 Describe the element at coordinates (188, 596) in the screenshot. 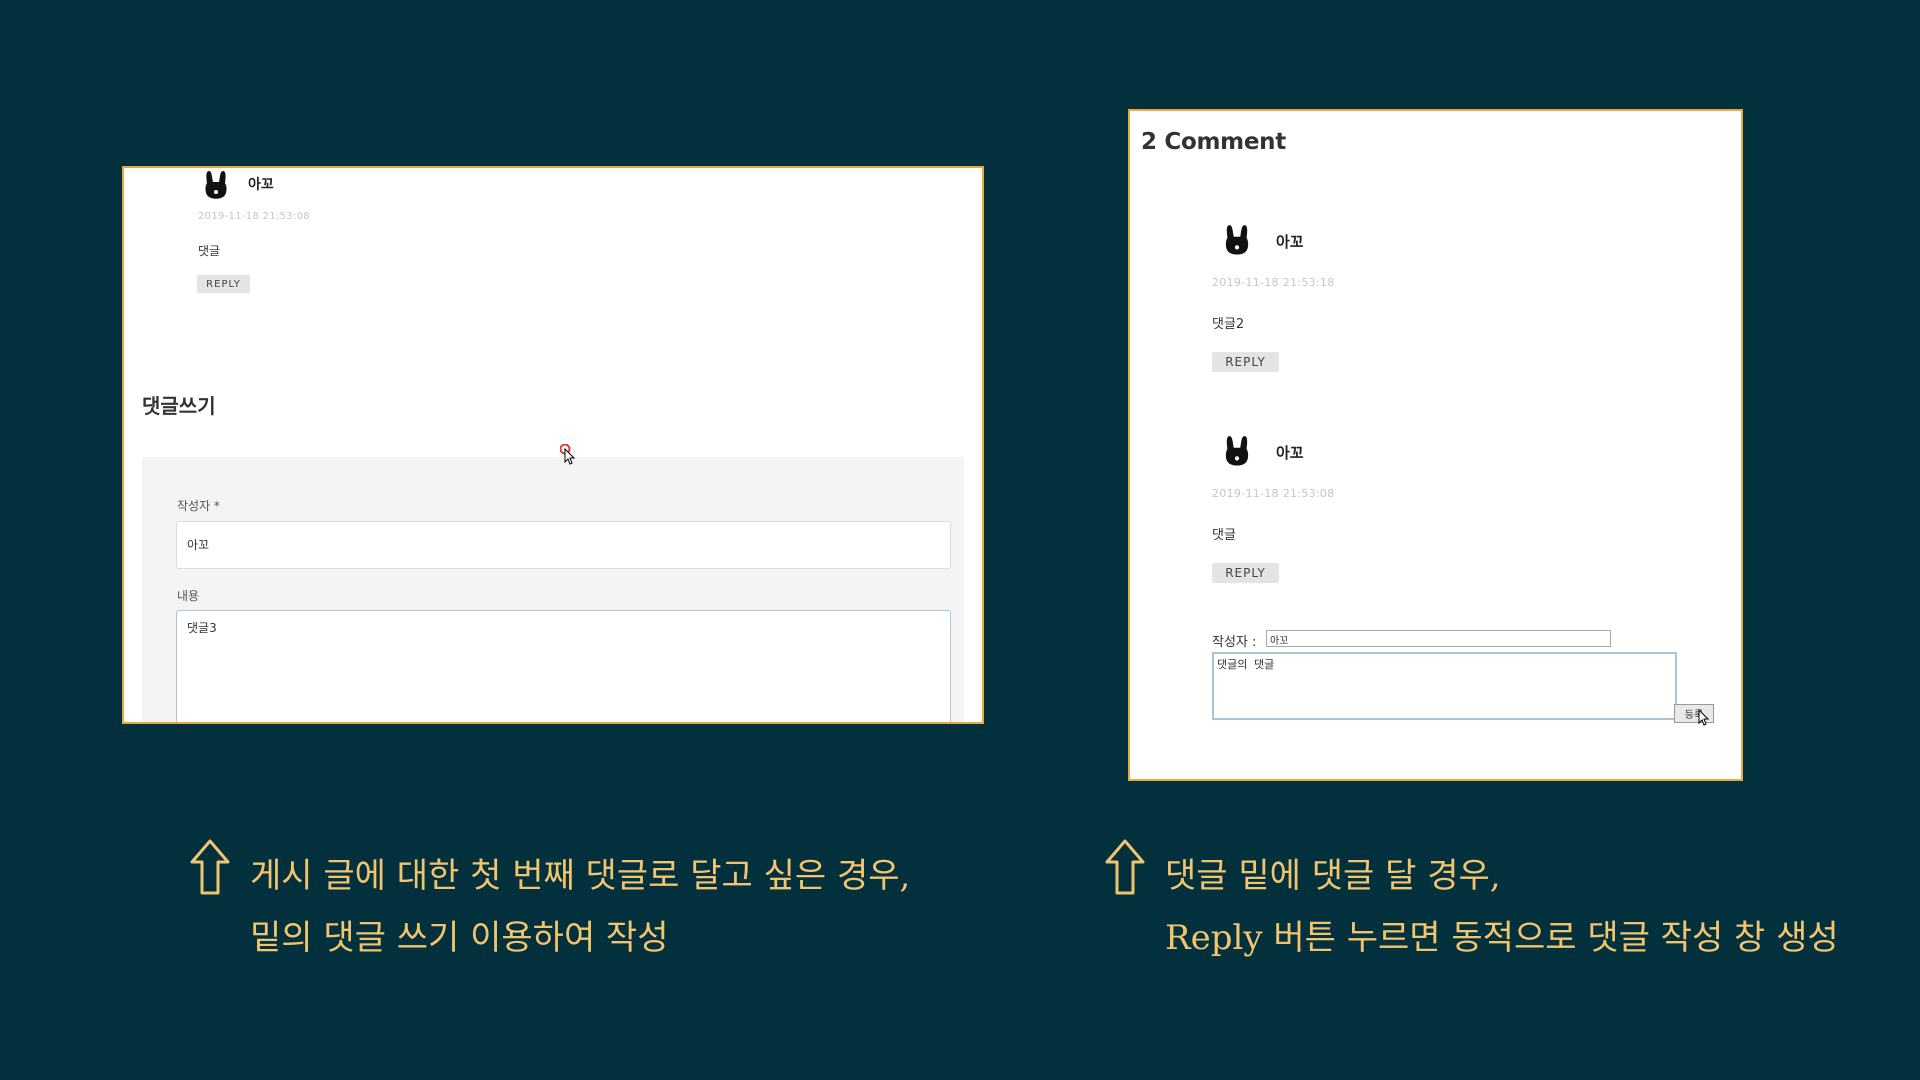

I see `content-label: 내용` at that location.